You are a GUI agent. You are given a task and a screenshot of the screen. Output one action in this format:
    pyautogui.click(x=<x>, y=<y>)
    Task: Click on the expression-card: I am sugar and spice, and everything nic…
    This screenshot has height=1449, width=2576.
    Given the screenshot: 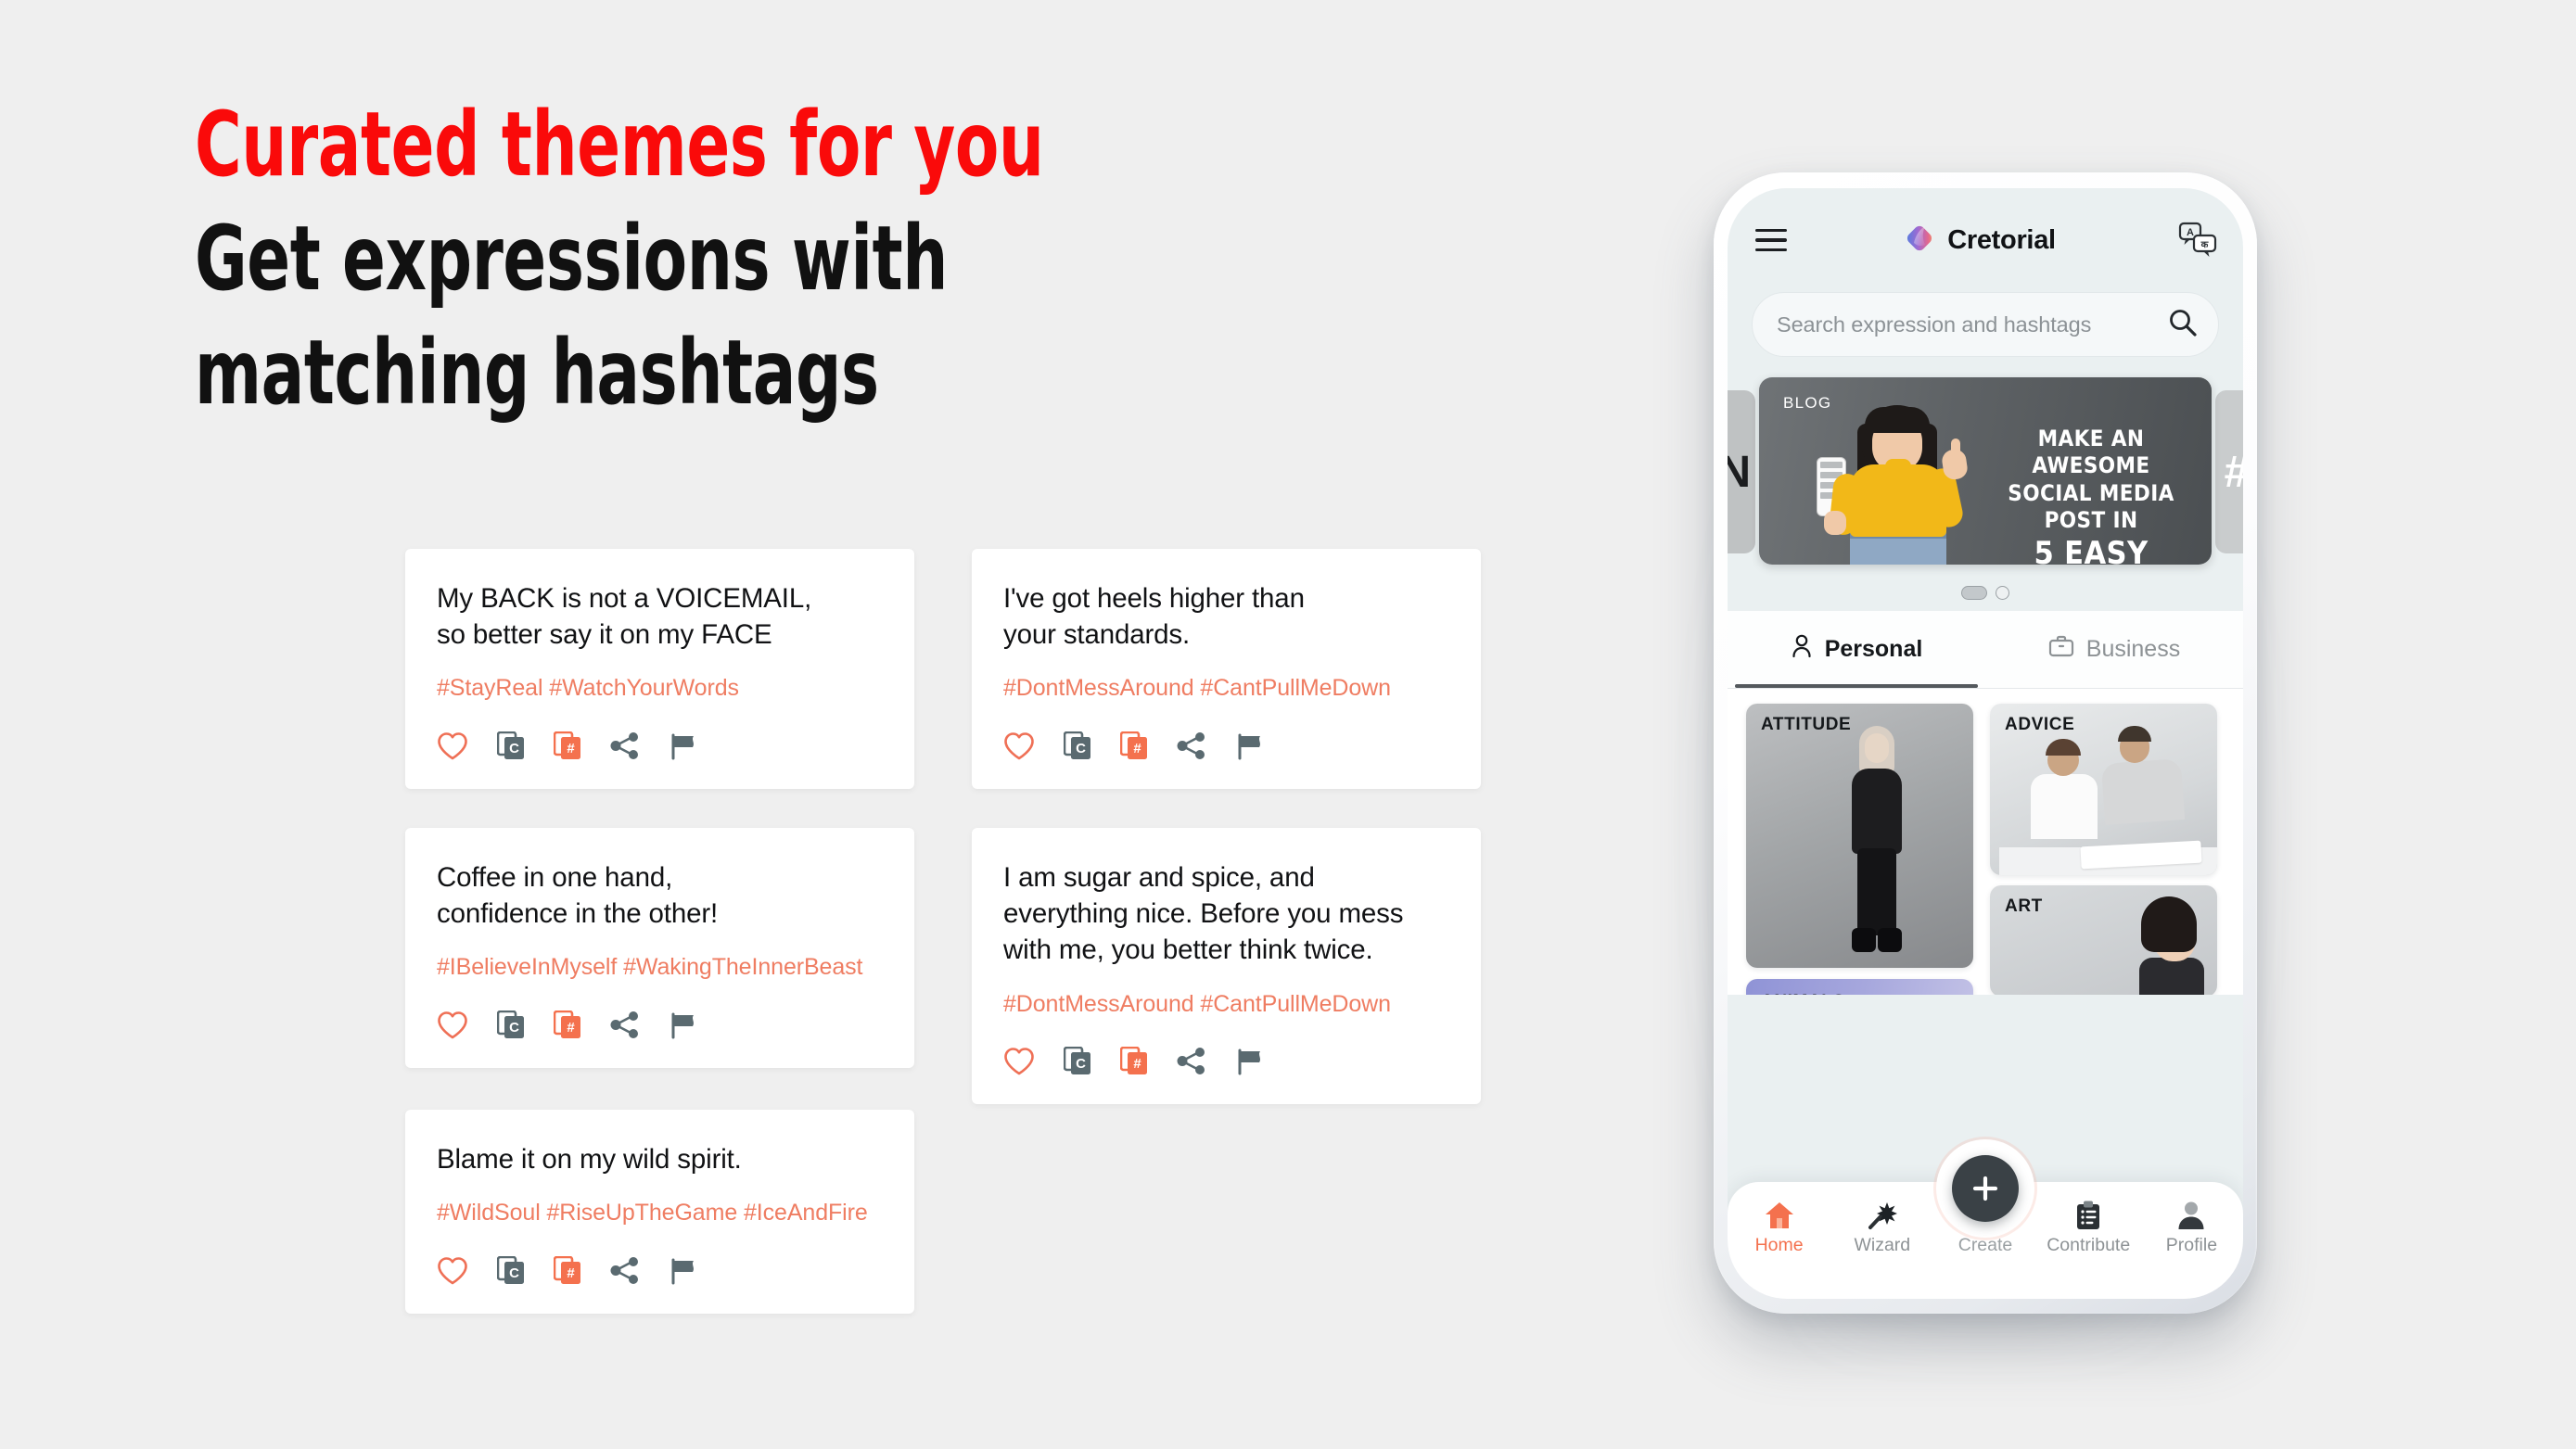 What is the action you would take?
    pyautogui.click(x=1226, y=966)
    